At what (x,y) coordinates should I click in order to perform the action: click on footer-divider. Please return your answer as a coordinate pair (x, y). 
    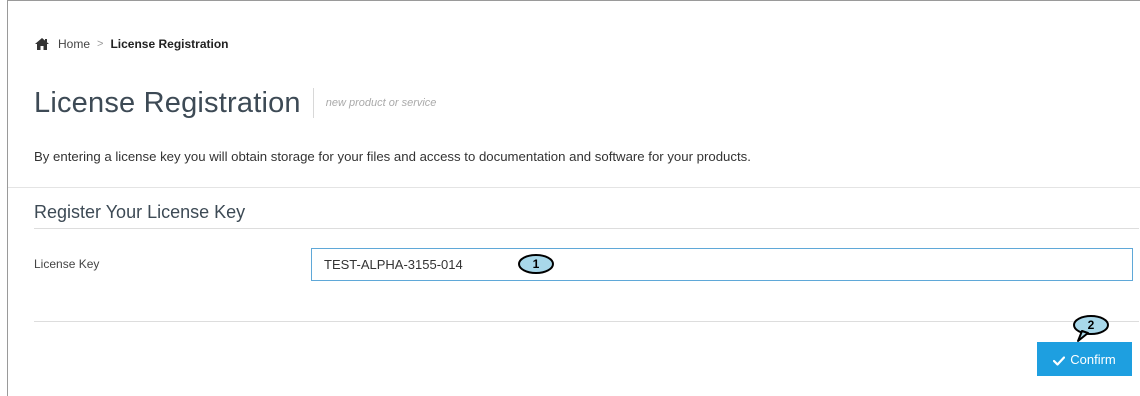
    Looking at the image, I should click on (586, 321).